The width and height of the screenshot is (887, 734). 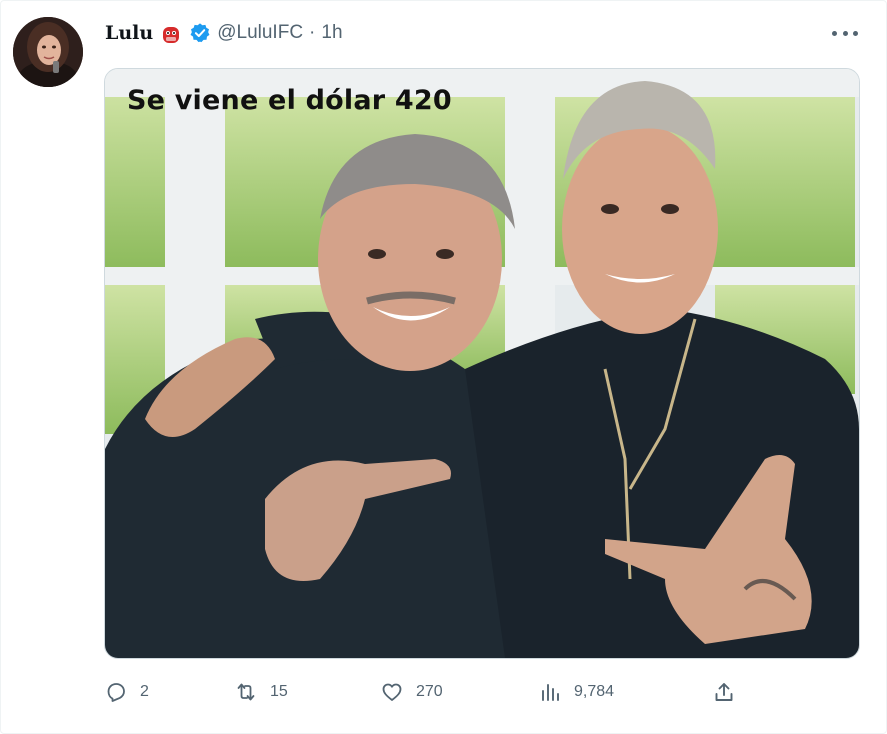 I want to click on tweet-actions: 2 15 270 9,784, so click(x=429, y=692).